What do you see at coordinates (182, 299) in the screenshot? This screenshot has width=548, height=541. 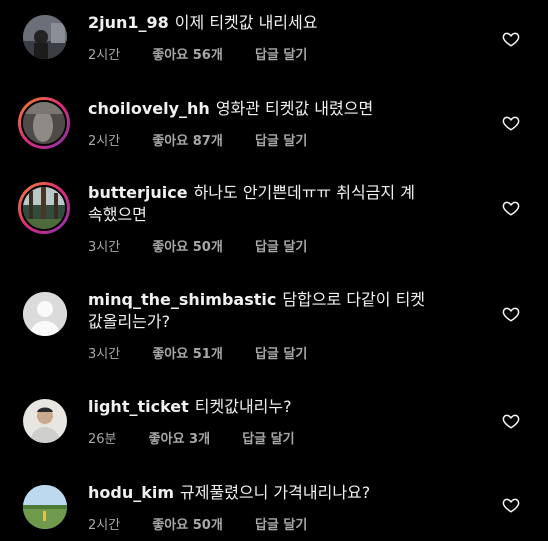 I see `comment-username: minq_the_shimbastic` at bounding box center [182, 299].